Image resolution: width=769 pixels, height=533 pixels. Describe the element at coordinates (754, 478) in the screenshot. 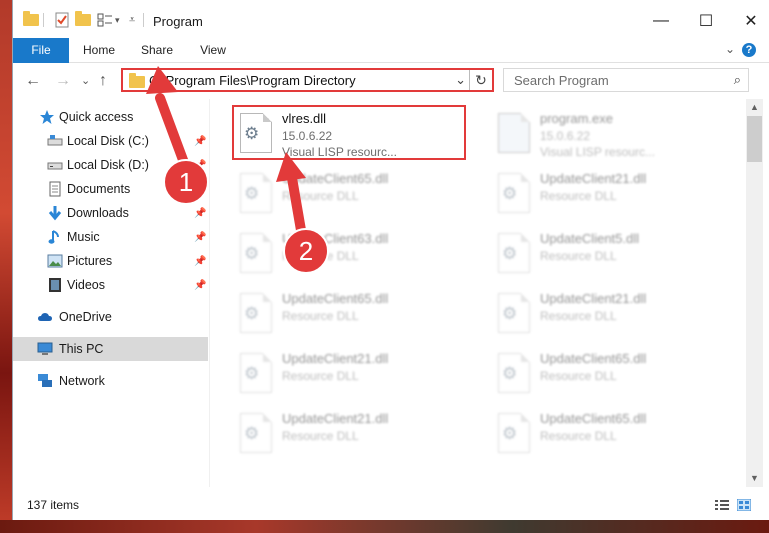

I see `scroll-down-icon: ▼` at that location.